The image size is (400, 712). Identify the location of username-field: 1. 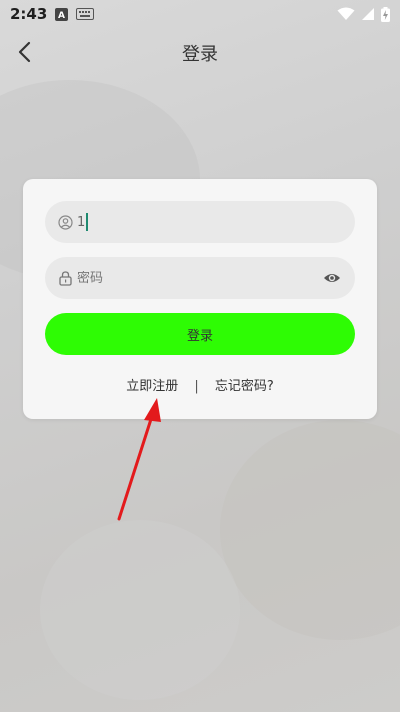
(200, 222).